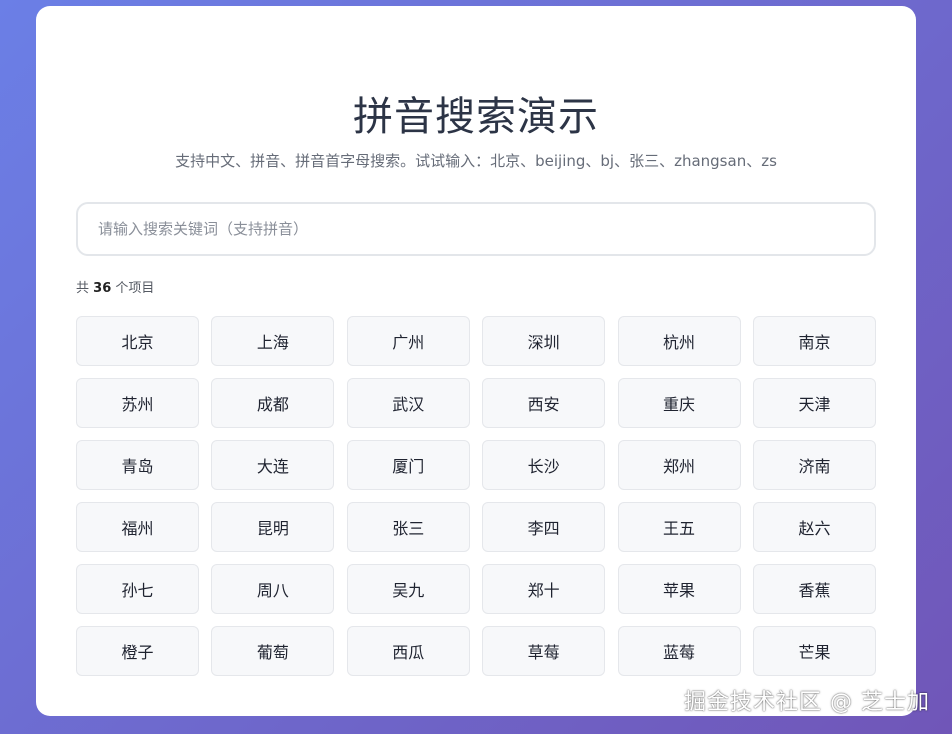 This screenshot has height=734, width=952. I want to click on result-item: 南京, so click(814, 341).